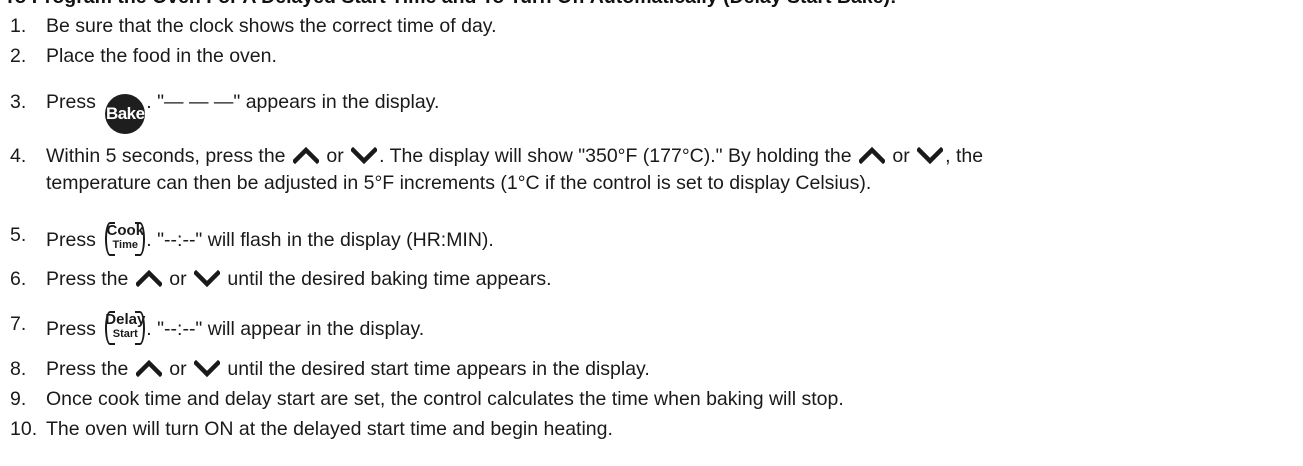  What do you see at coordinates (18, 369) in the screenshot?
I see `step-number: 8.` at bounding box center [18, 369].